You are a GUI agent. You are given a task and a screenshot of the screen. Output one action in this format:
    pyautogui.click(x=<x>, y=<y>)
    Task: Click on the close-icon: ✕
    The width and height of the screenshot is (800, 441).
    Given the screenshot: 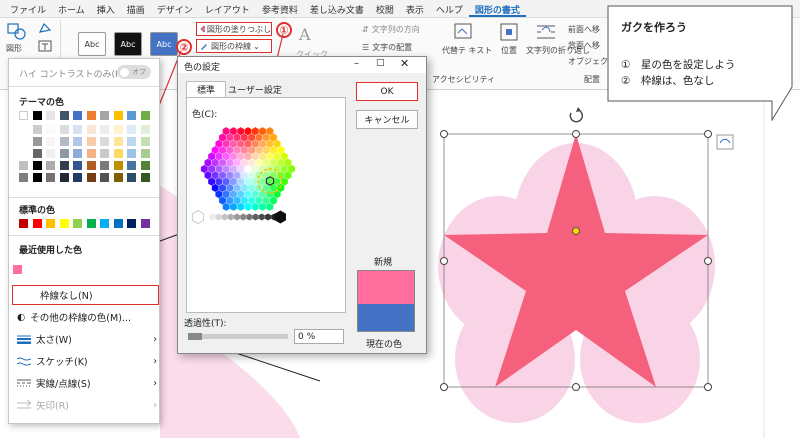 What is the action you would take?
    pyautogui.click(x=404, y=63)
    